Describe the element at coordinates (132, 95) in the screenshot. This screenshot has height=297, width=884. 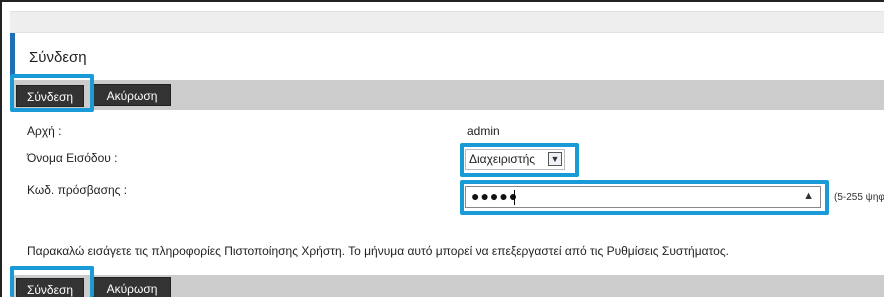
I see `cancel-button: Ακύρωση` at that location.